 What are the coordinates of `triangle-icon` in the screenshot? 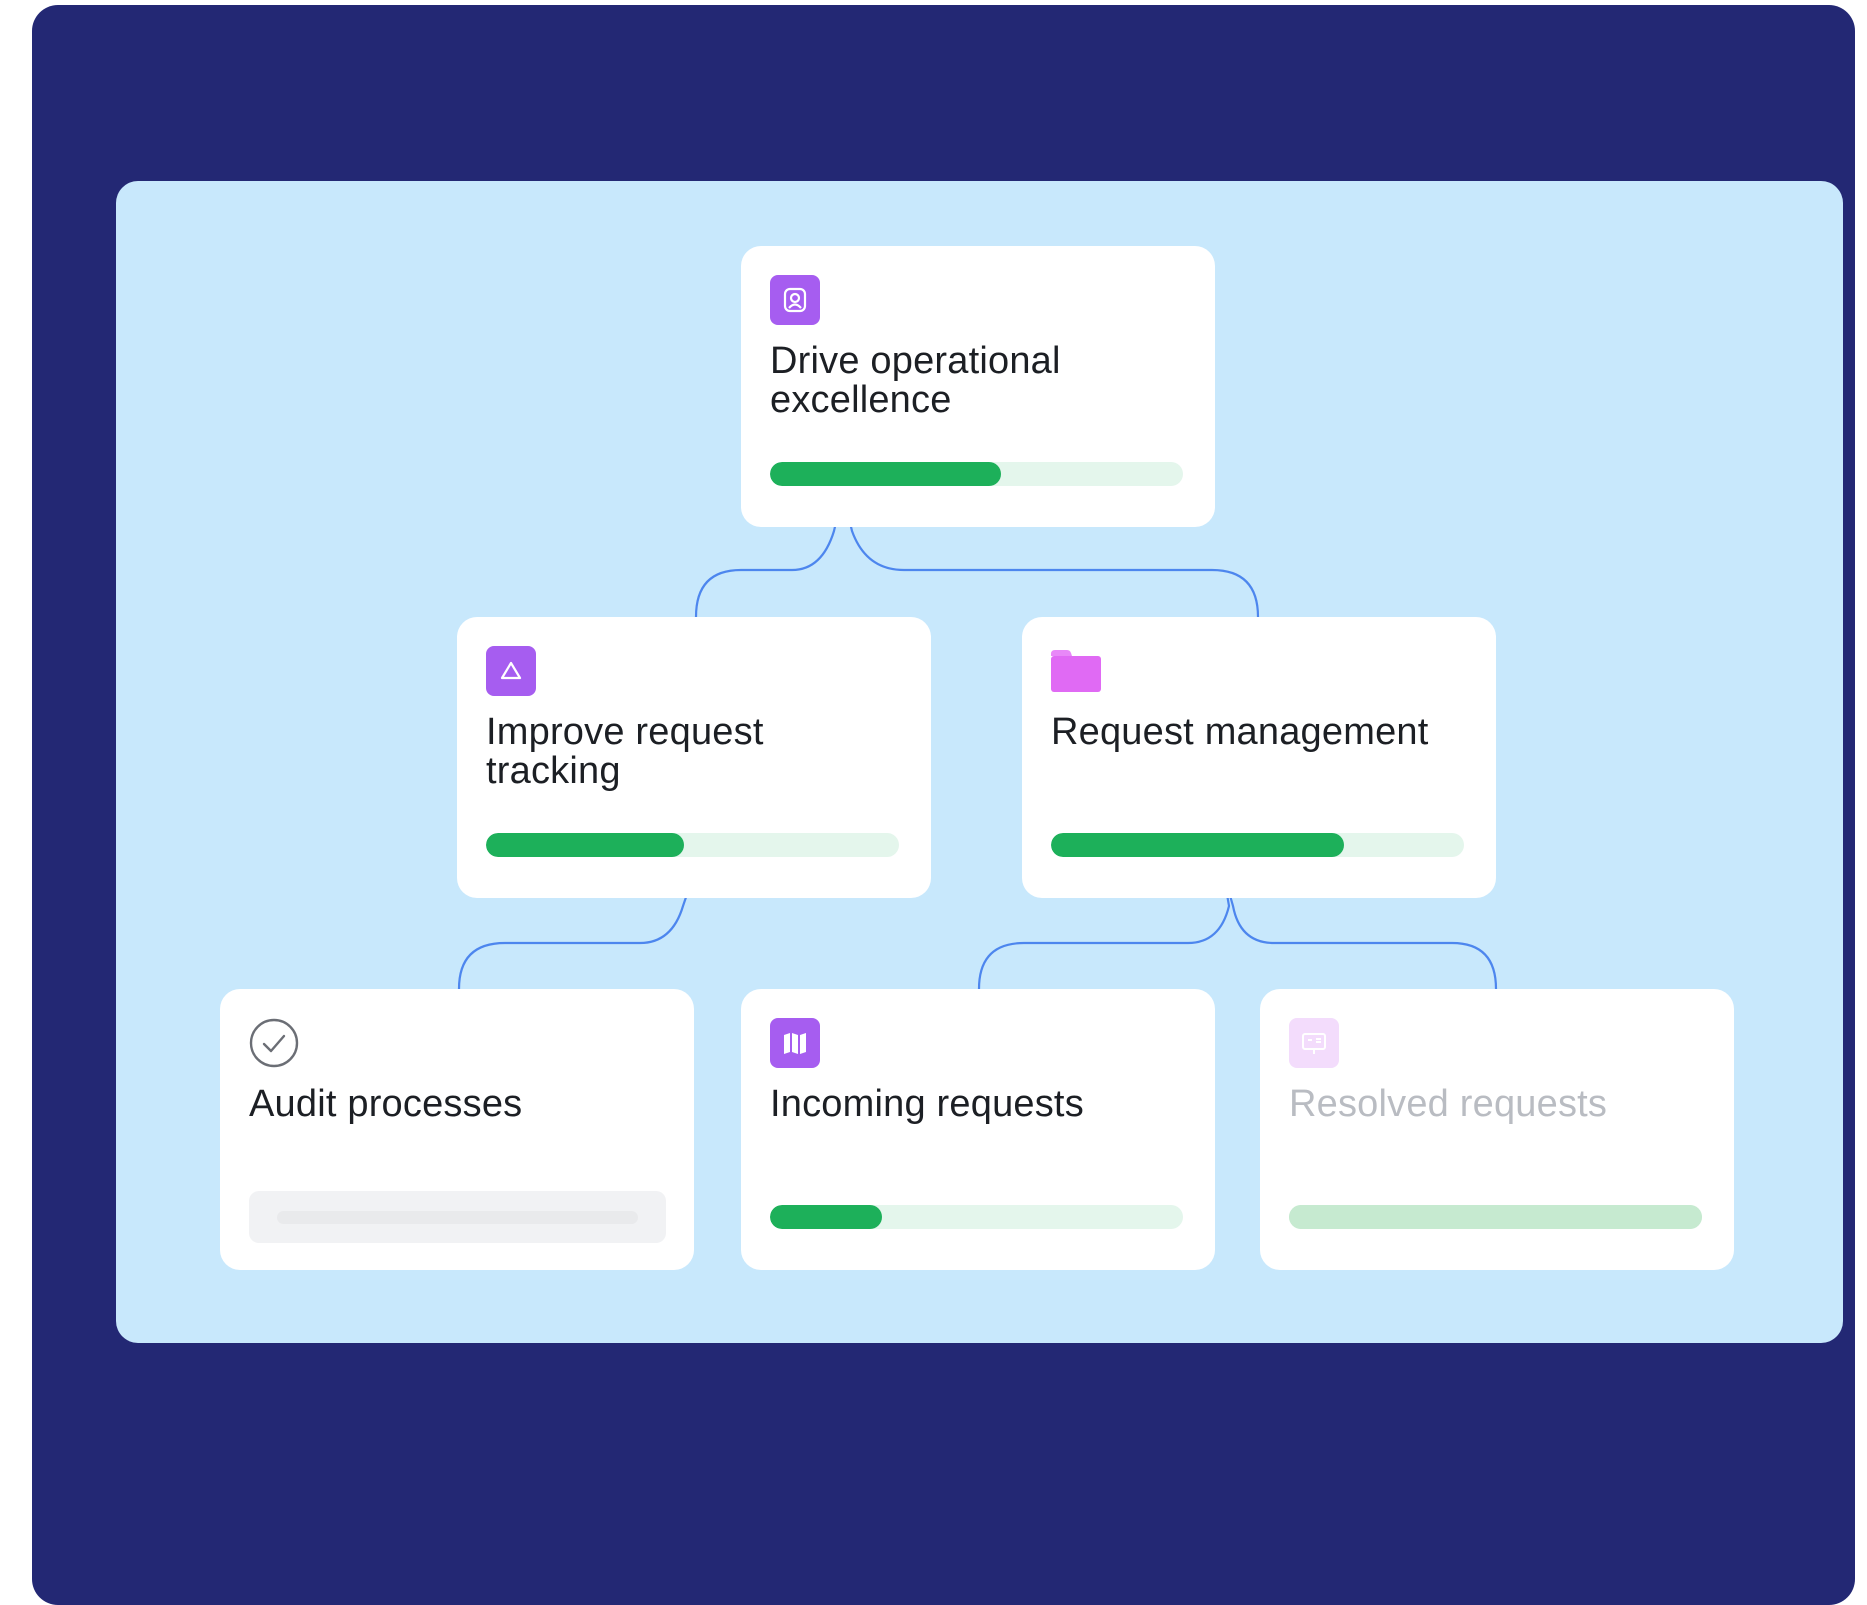 It's located at (511, 671).